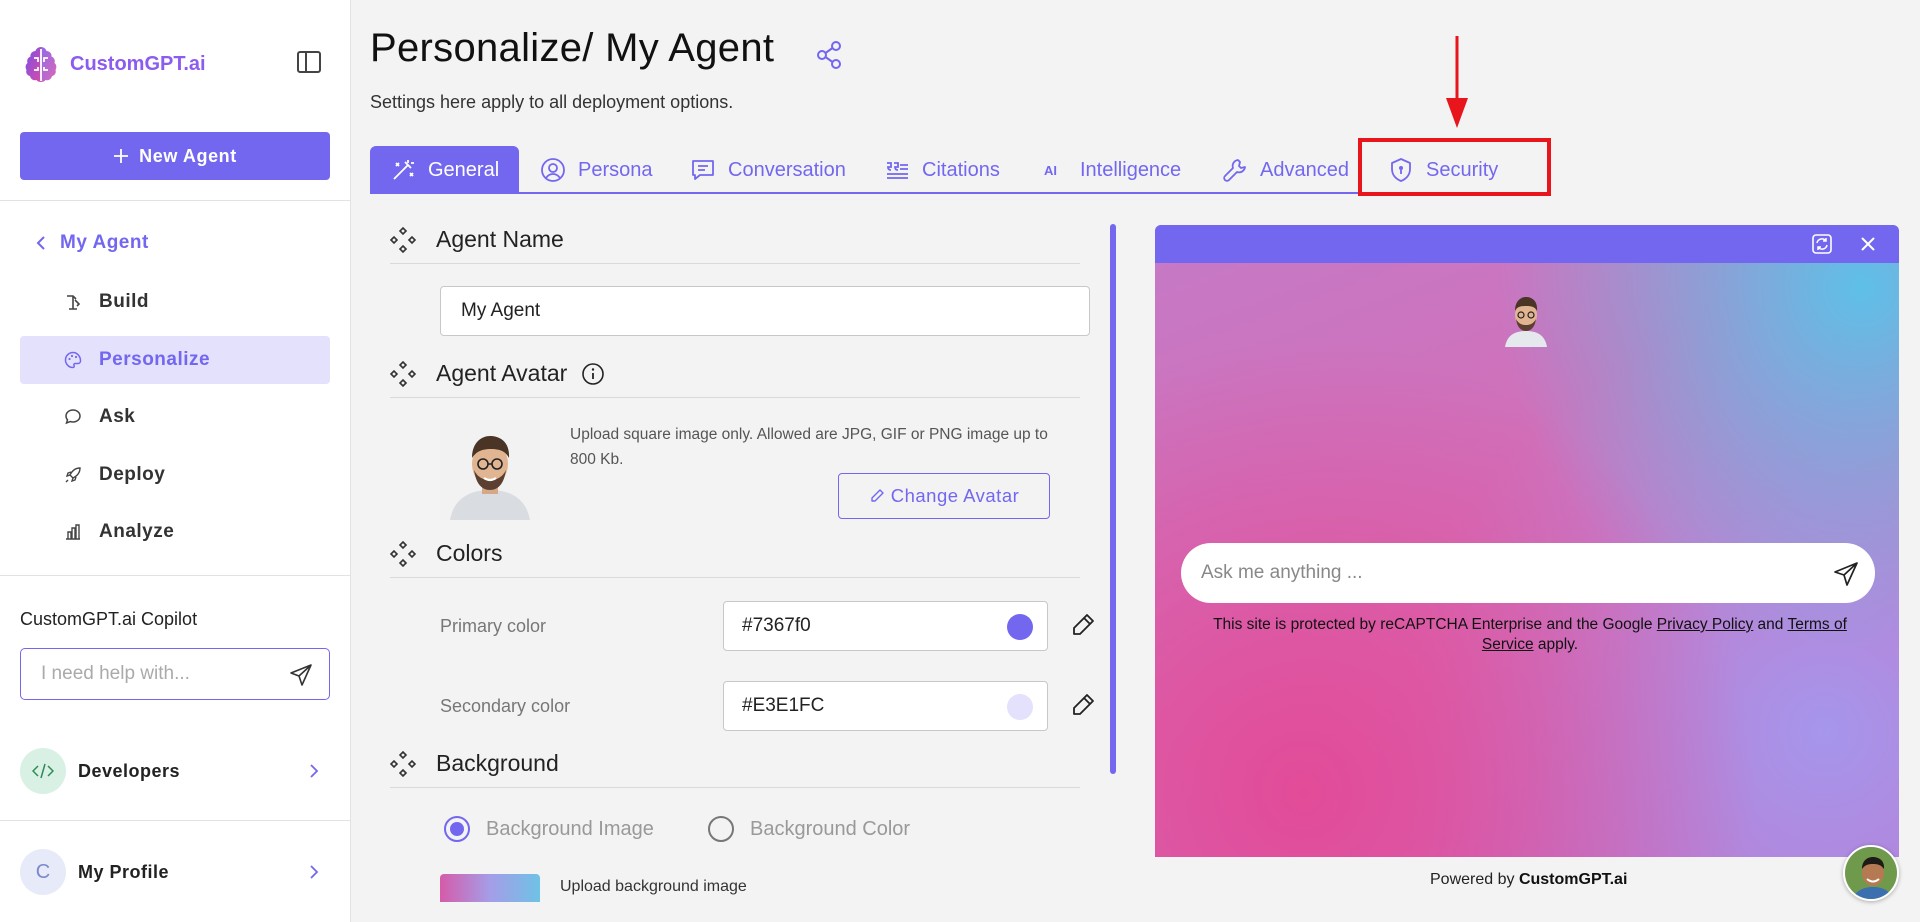  Describe the element at coordinates (1050, 170) in the screenshot. I see `svg-text: AI` at that location.